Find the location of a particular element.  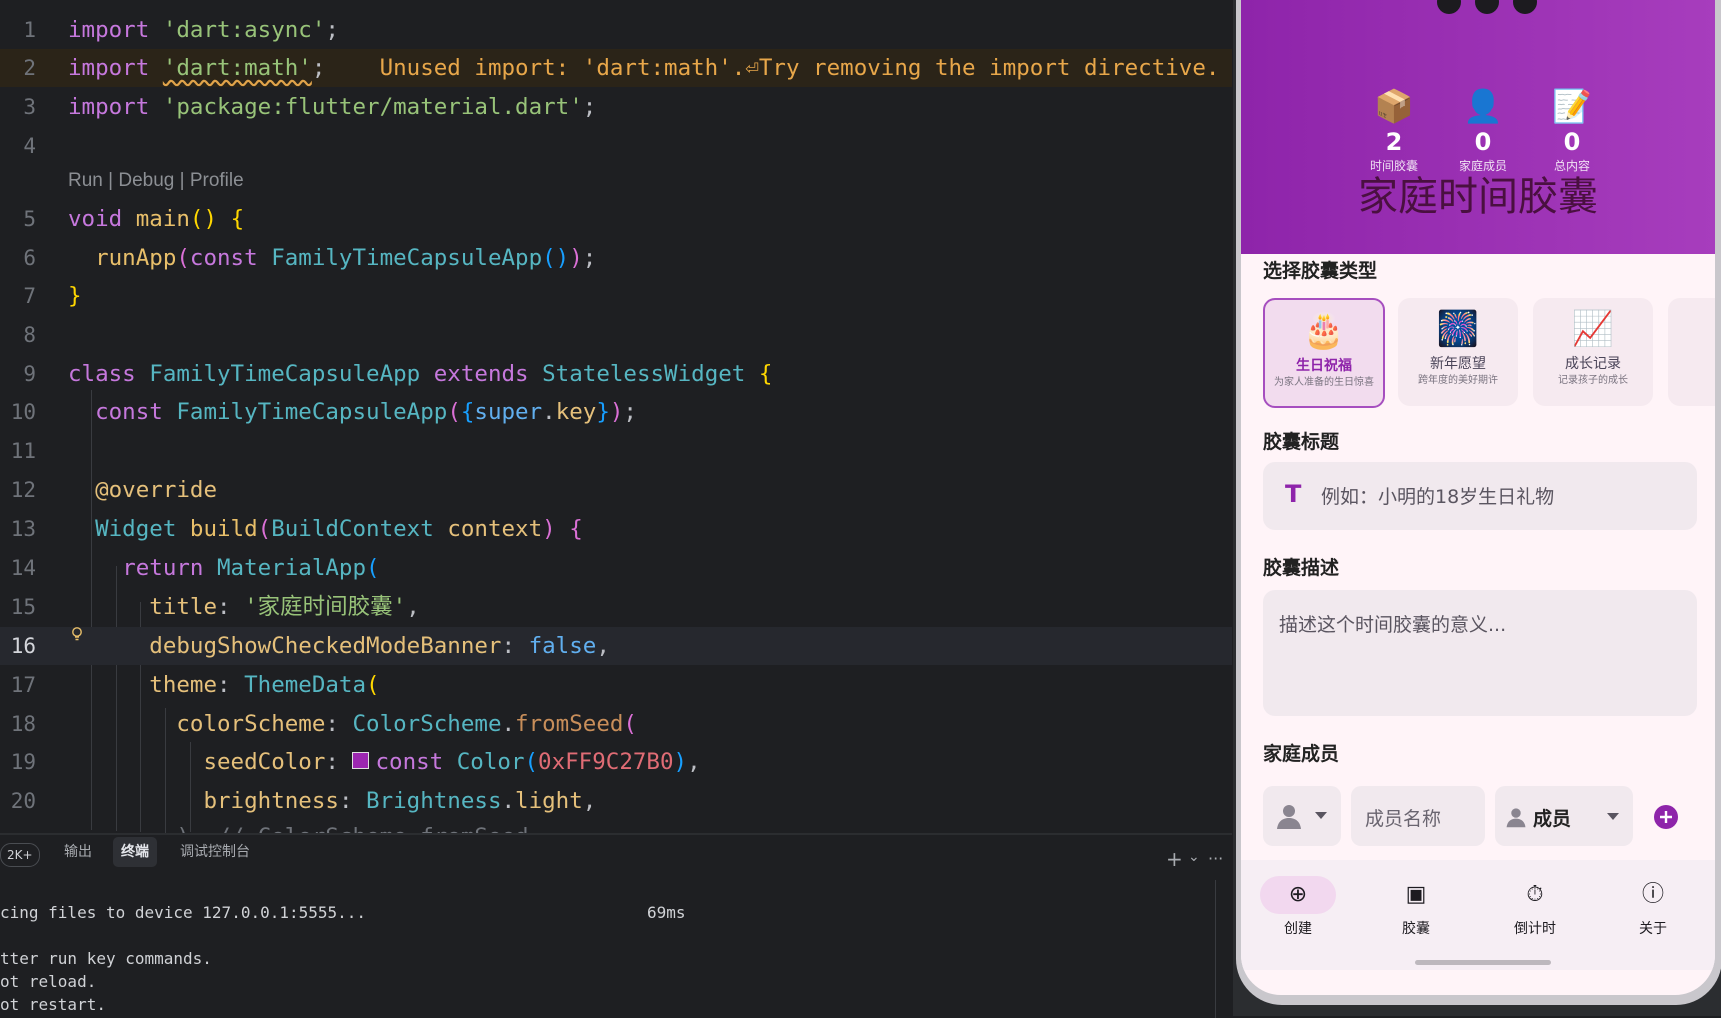

code-line-8: 8 is located at coordinates (616, 335).